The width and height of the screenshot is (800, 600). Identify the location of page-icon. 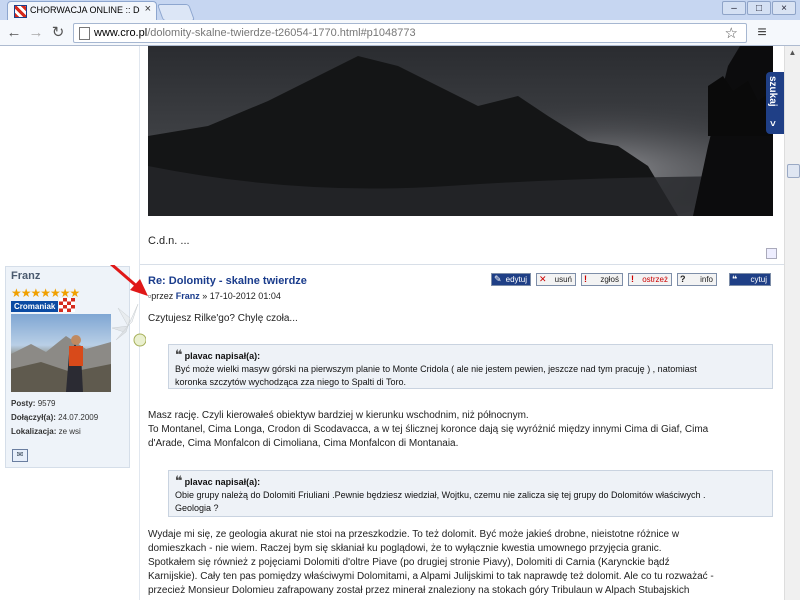
(84, 33).